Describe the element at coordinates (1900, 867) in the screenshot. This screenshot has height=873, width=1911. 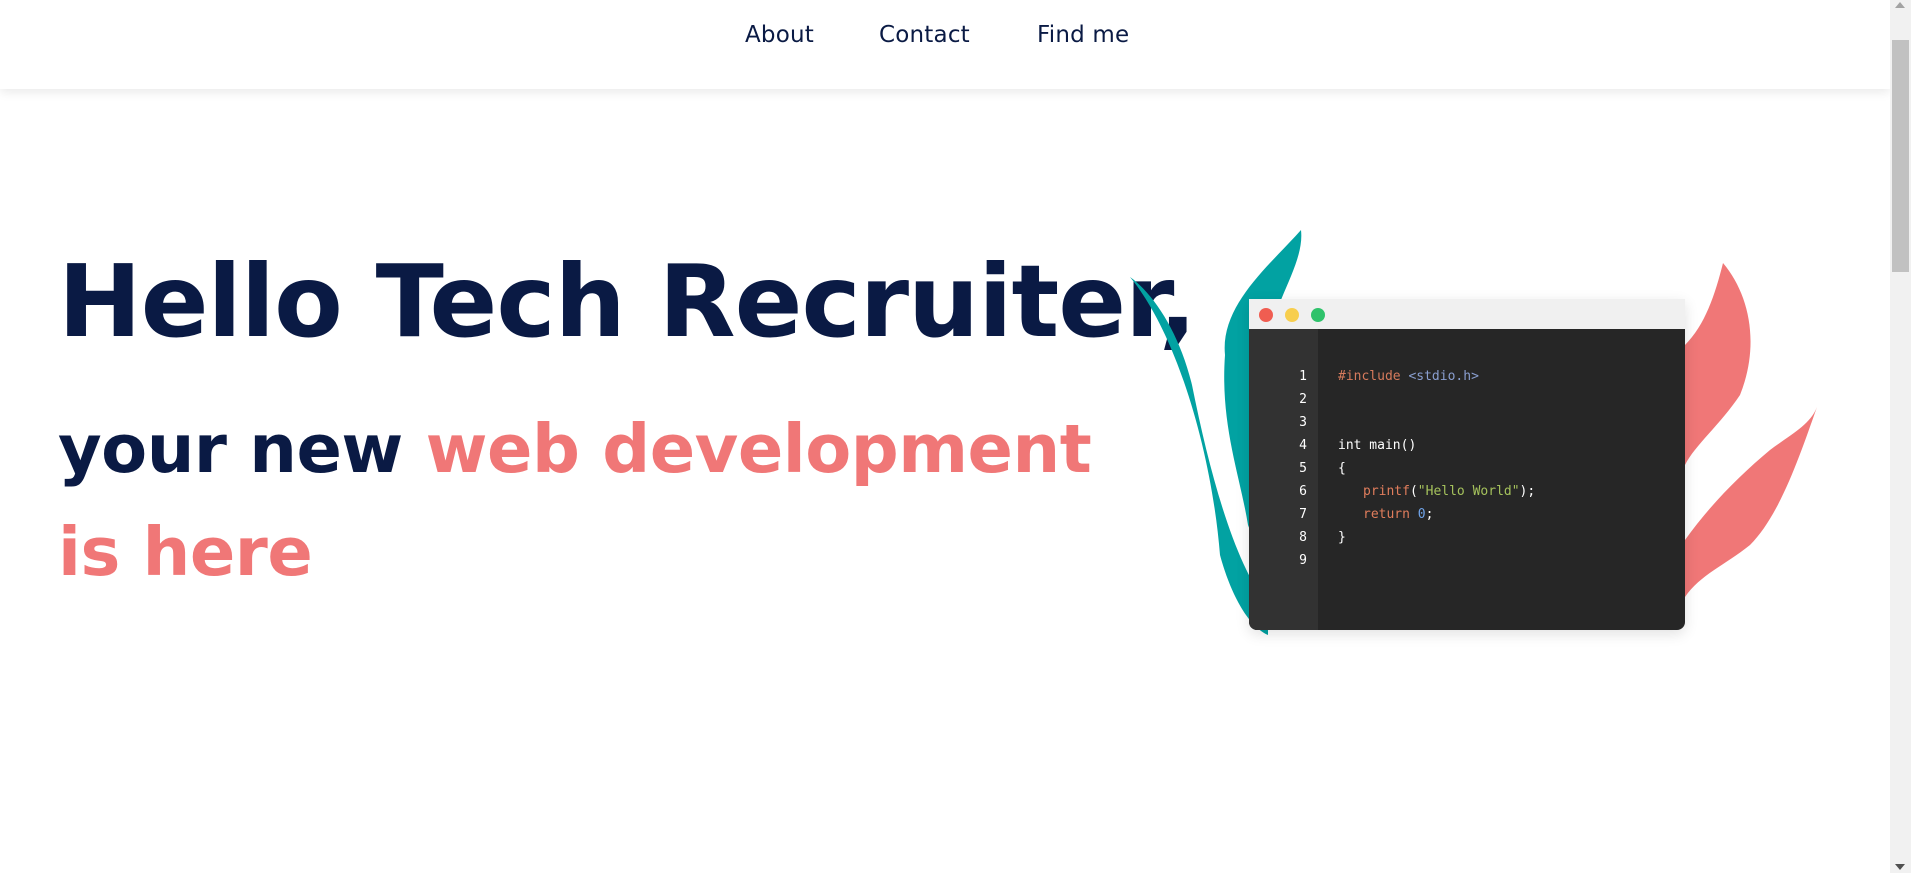
I see `scroll-down-arrow-icon` at that location.